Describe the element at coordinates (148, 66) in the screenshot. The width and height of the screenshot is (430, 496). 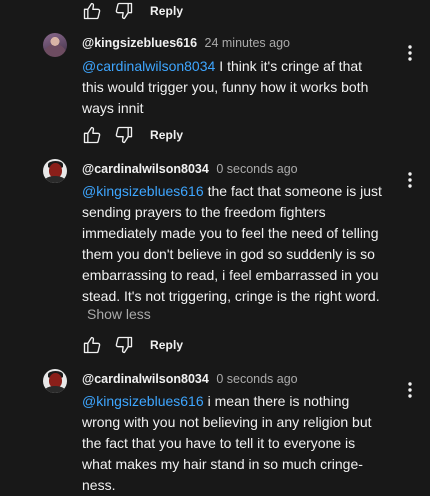
I see `mention-link: @cardinalwilson8034` at that location.